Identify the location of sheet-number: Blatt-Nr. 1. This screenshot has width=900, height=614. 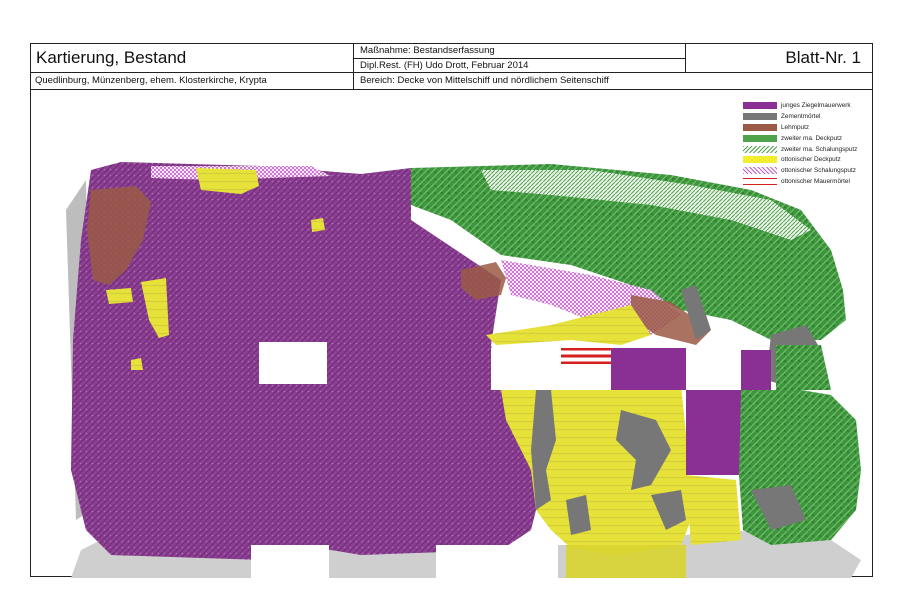
(779, 58).